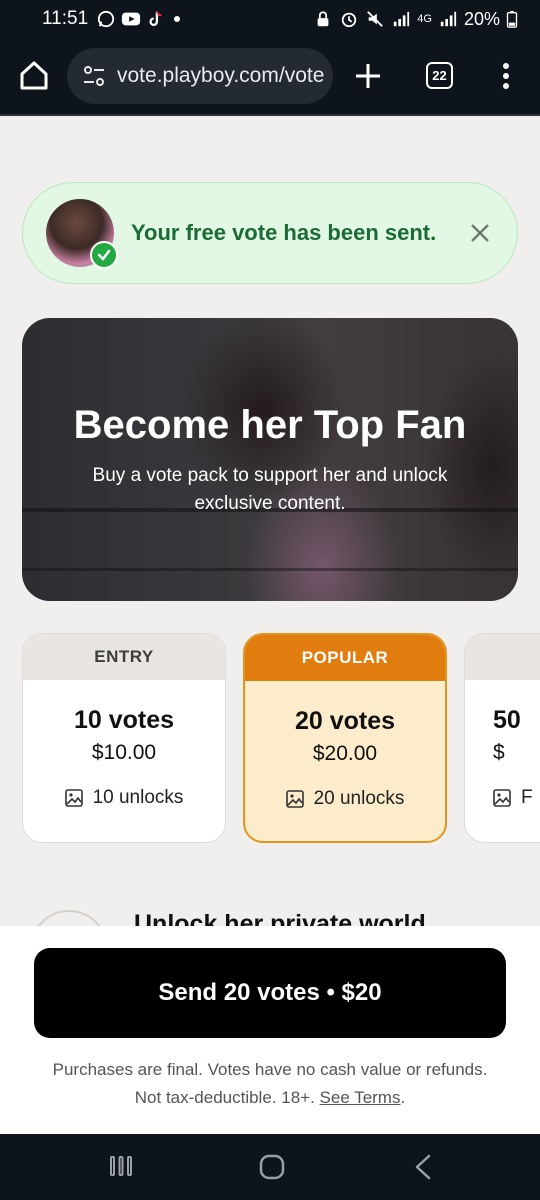 Image resolution: width=540 pixels, height=1200 pixels. What do you see at coordinates (94, 76) in the screenshot?
I see `site-settings-icon` at bounding box center [94, 76].